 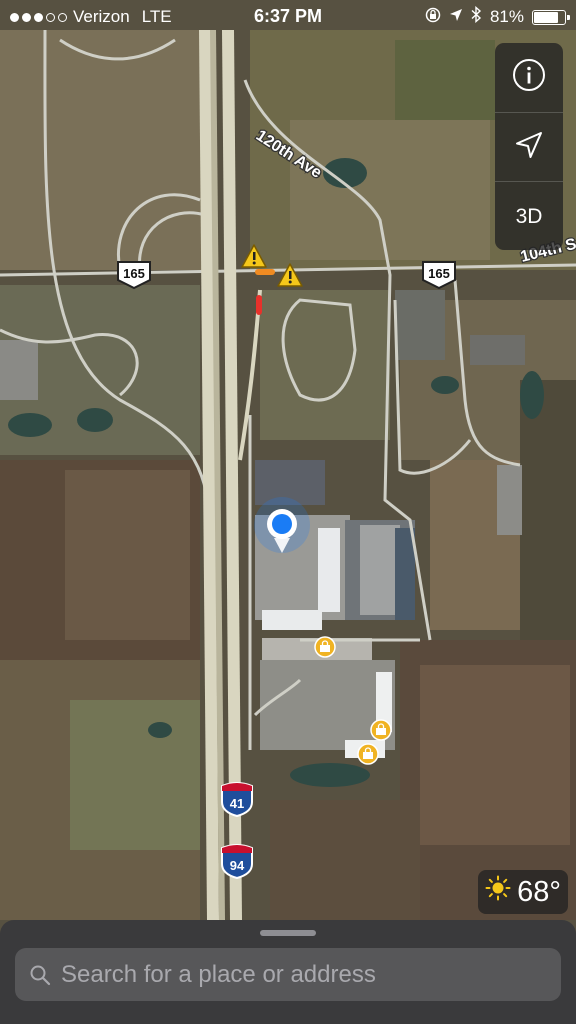 What do you see at coordinates (551, 17) in the screenshot?
I see `battery-icon` at bounding box center [551, 17].